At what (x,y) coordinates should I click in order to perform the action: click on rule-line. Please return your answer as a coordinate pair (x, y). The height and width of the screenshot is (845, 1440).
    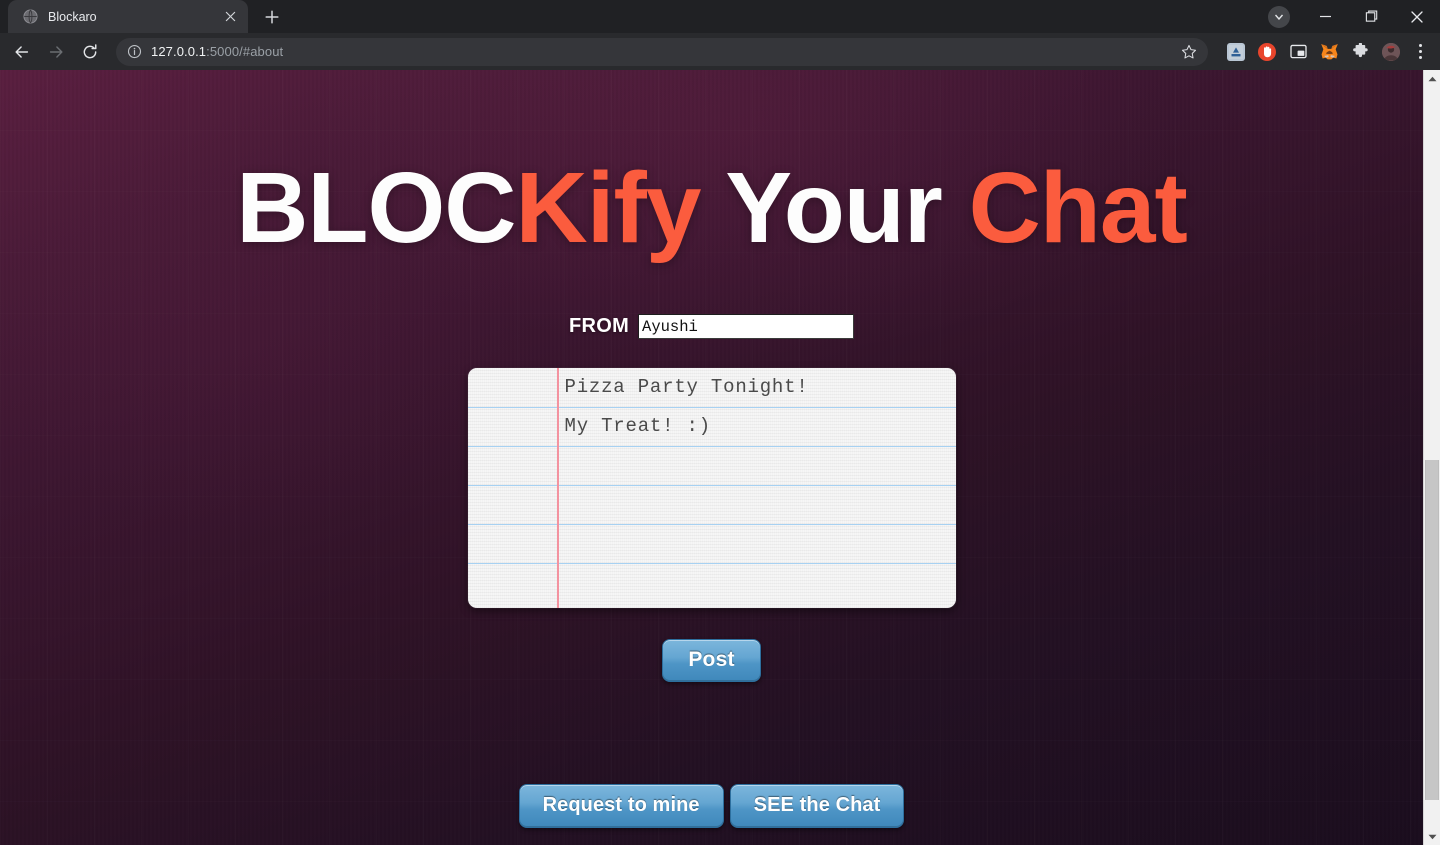
    Looking at the image, I should click on (711, 564).